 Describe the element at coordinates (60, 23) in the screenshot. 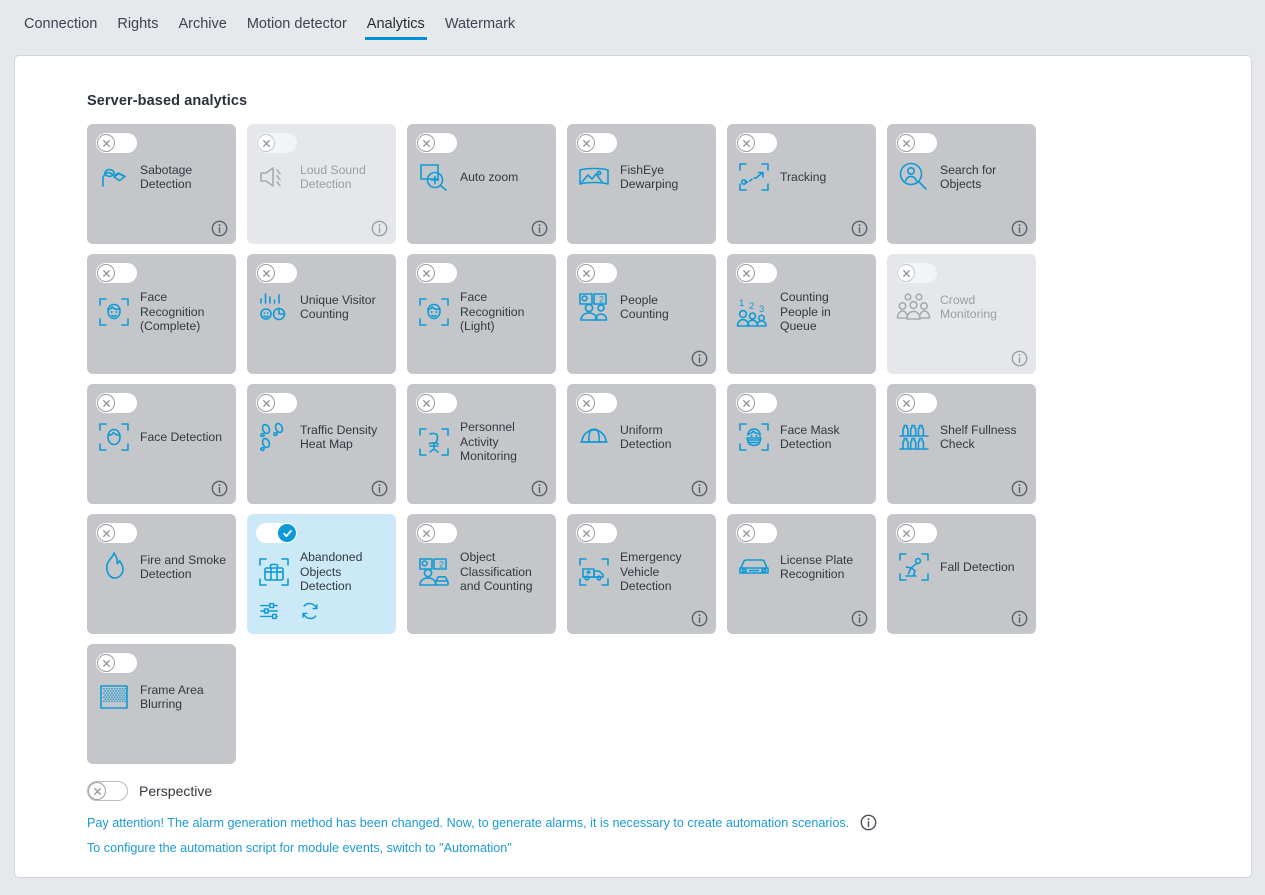

I see `tab-connection: Connection` at that location.